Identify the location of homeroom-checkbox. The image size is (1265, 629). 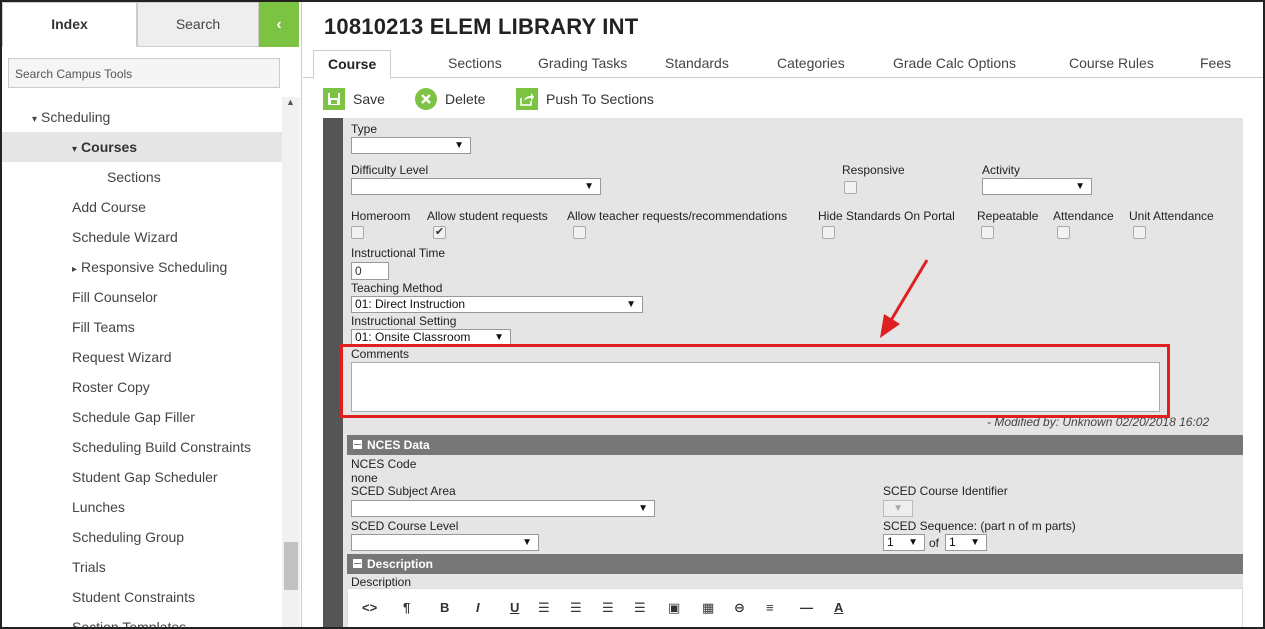
(357, 232).